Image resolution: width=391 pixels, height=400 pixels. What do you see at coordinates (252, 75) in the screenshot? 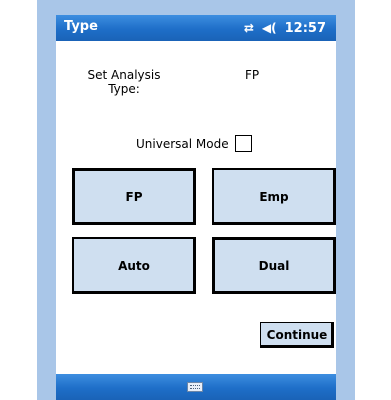
I see `analysis-type-value: FP` at bounding box center [252, 75].